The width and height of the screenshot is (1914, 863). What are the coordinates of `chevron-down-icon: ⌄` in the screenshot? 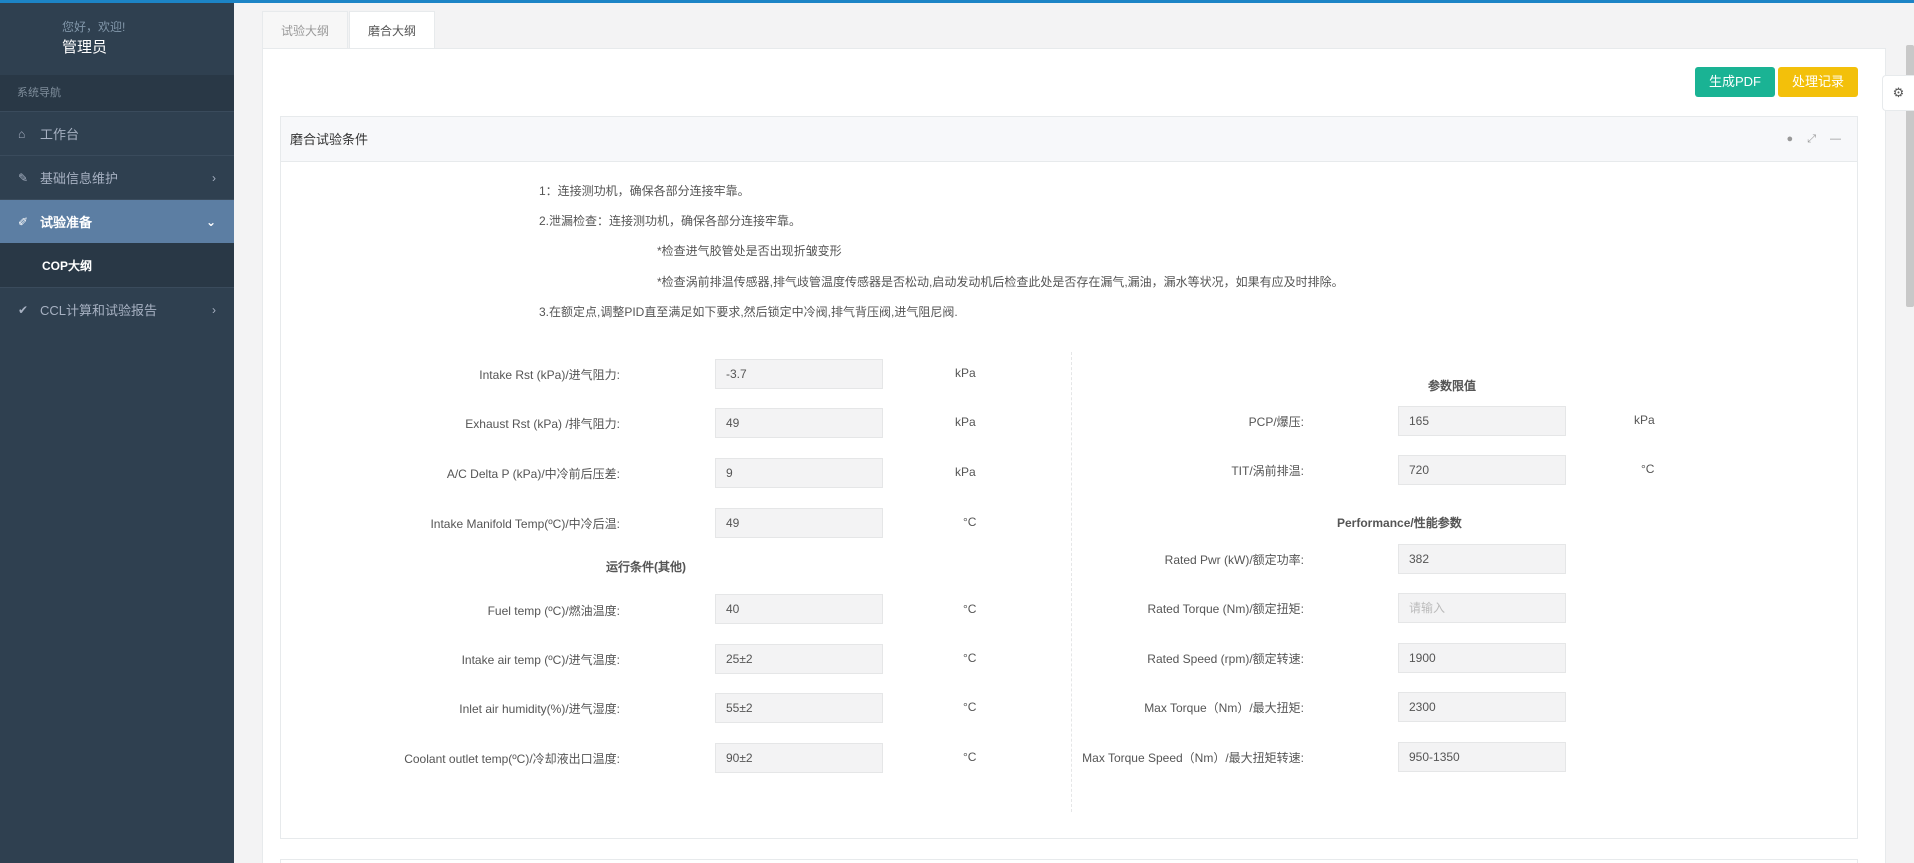 It's located at (210, 221).